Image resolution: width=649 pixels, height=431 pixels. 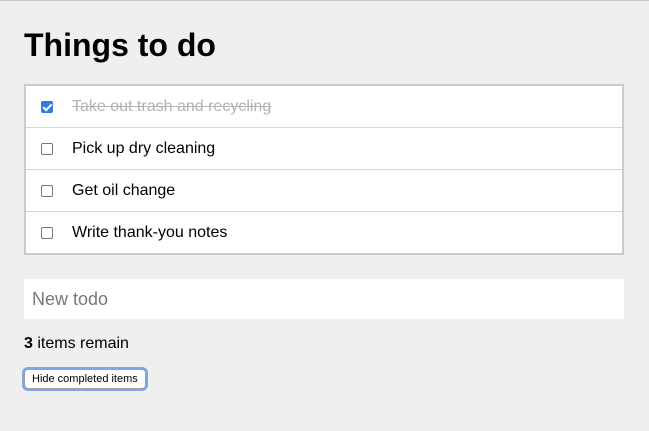 I want to click on todo-text-3: Write thank-you notes, so click(x=150, y=232).